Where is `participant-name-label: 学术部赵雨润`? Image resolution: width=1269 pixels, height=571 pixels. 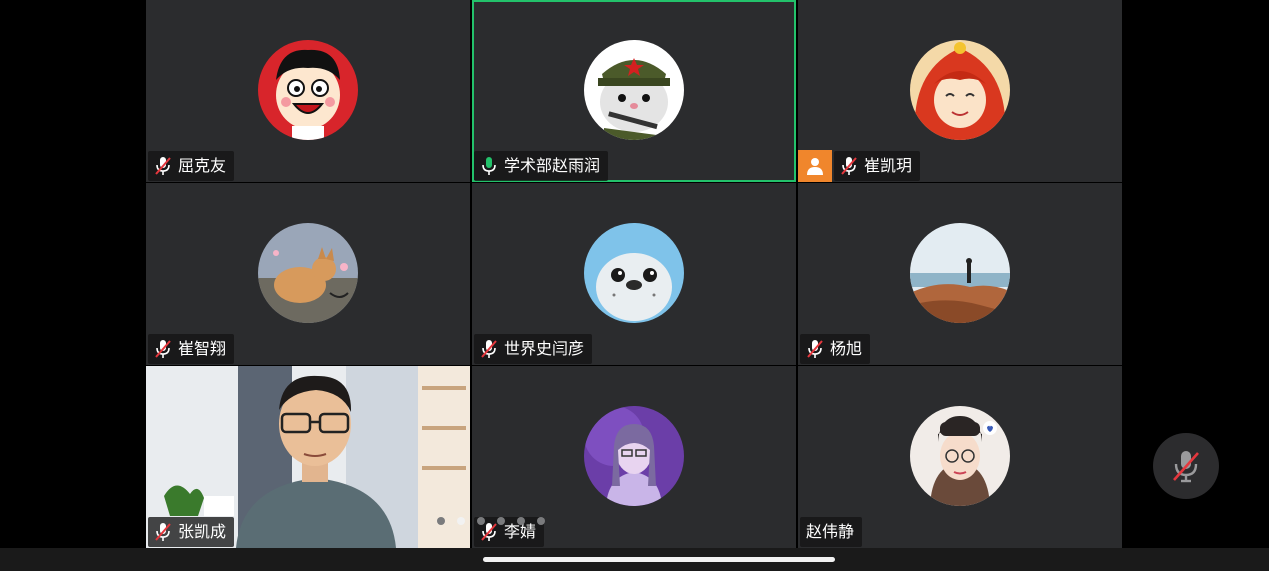
participant-name-label: 学术部赵雨润 is located at coordinates (541, 166).